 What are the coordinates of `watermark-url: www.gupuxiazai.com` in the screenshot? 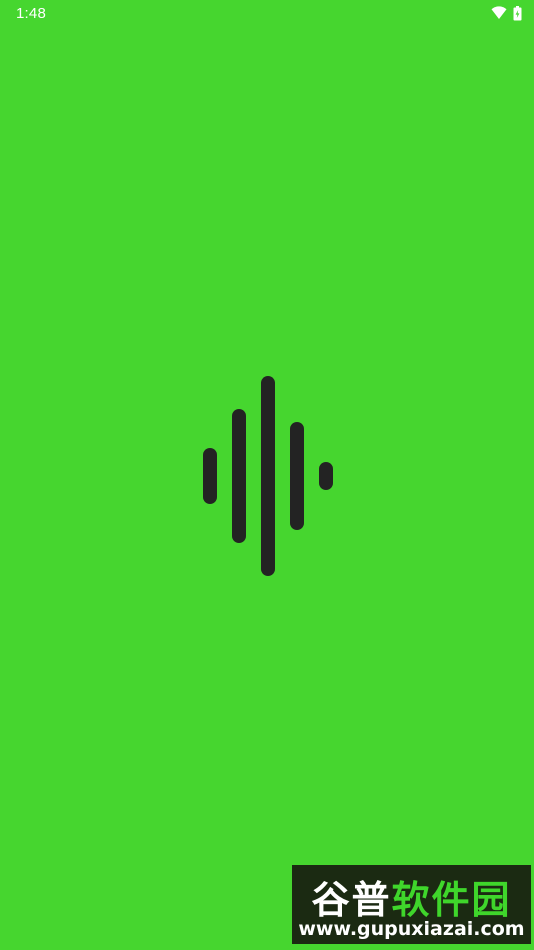 It's located at (411, 929).